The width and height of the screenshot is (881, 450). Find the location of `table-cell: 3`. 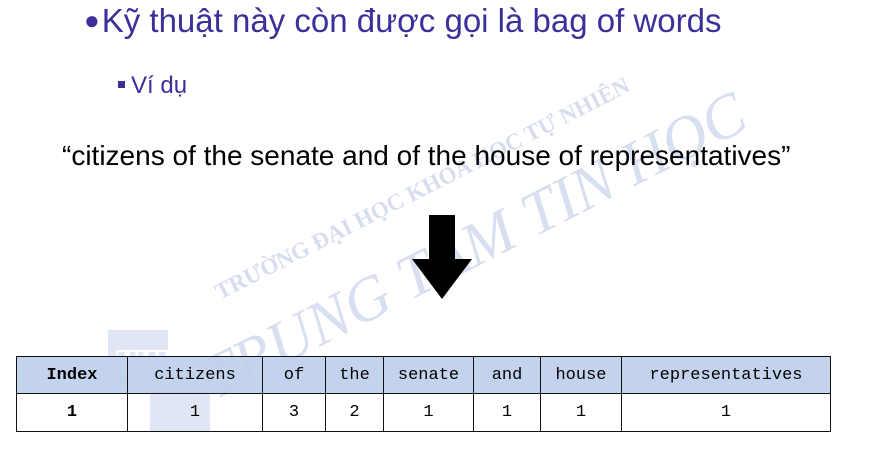

table-cell: 3 is located at coordinates (294, 412).